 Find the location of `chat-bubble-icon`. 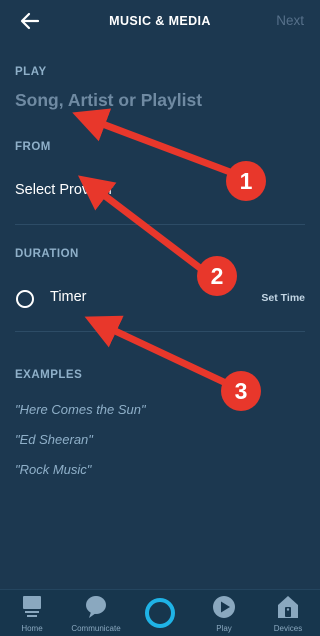

chat-bubble-icon is located at coordinates (96, 607).